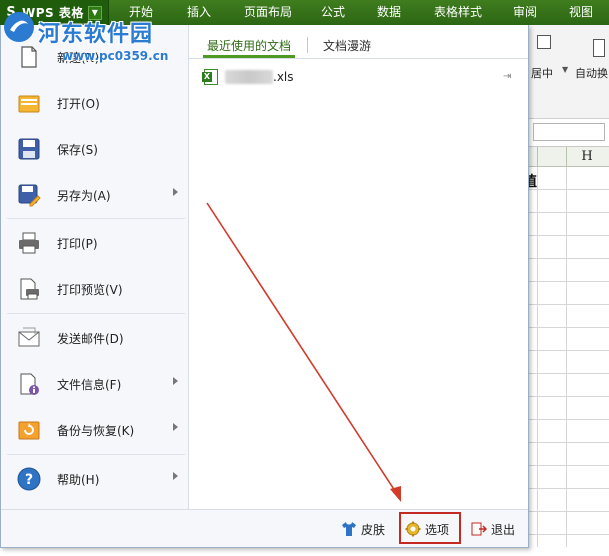 Image resolution: width=609 pixels, height=556 pixels. What do you see at coordinates (95, 289) in the screenshot?
I see `menu-item-print-preview: 打印预览(V)` at bounding box center [95, 289].